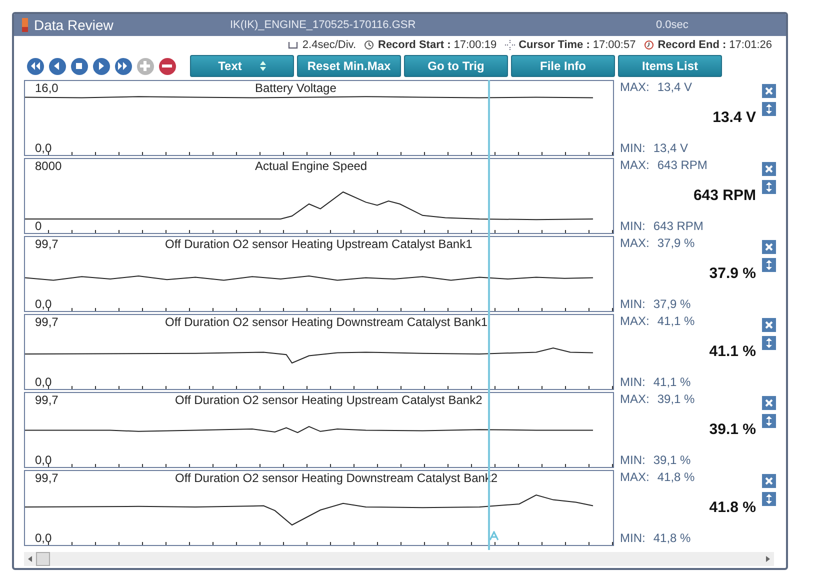 This screenshot has width=813, height=584. Describe the element at coordinates (674, 87) in the screenshot. I see `max-value: 13,4 V` at that location.